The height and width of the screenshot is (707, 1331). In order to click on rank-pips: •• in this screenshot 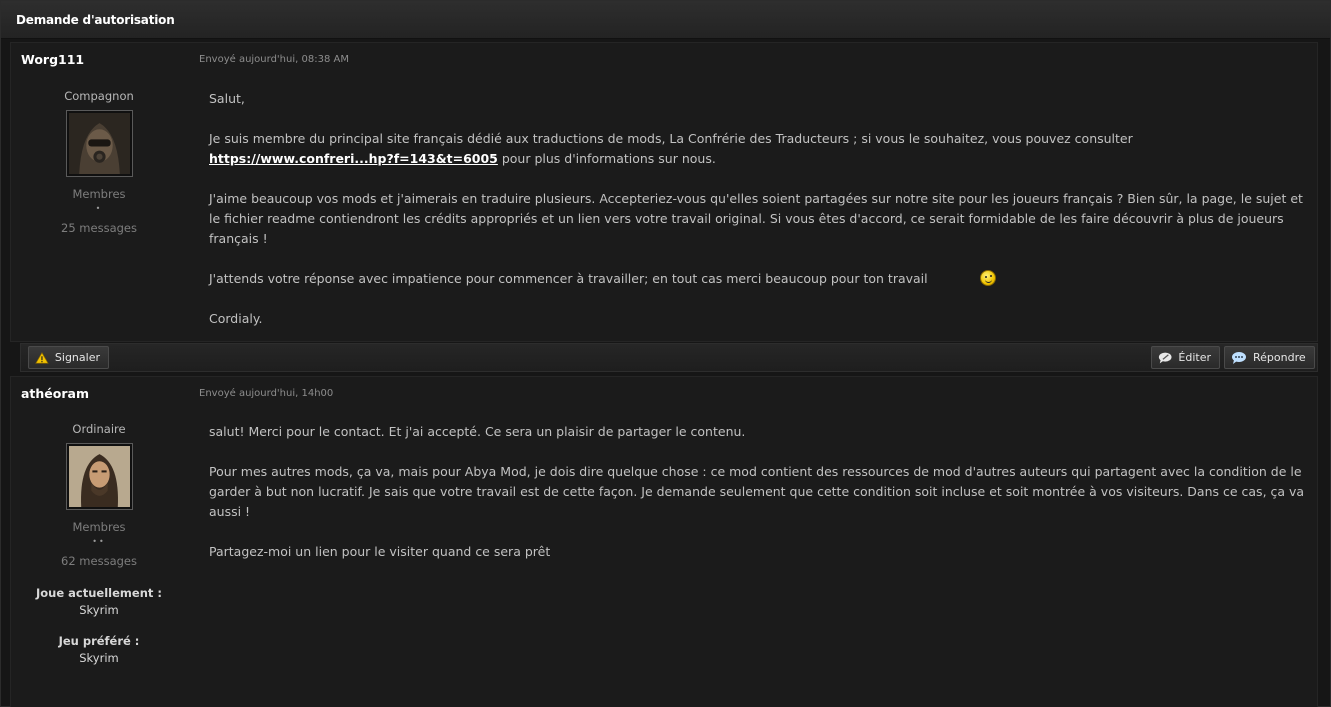, I will do `click(99, 541)`.